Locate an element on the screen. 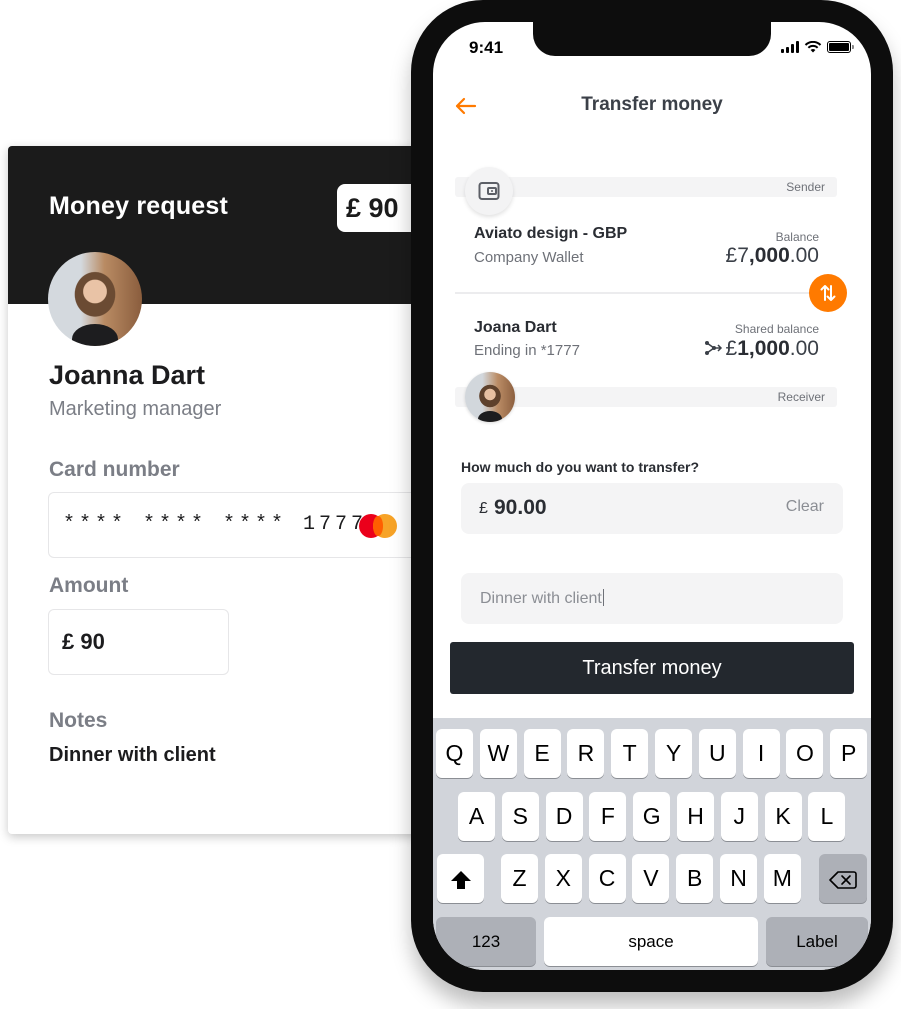  card-number-field: **** **** **** 1777 is located at coordinates (238, 525).